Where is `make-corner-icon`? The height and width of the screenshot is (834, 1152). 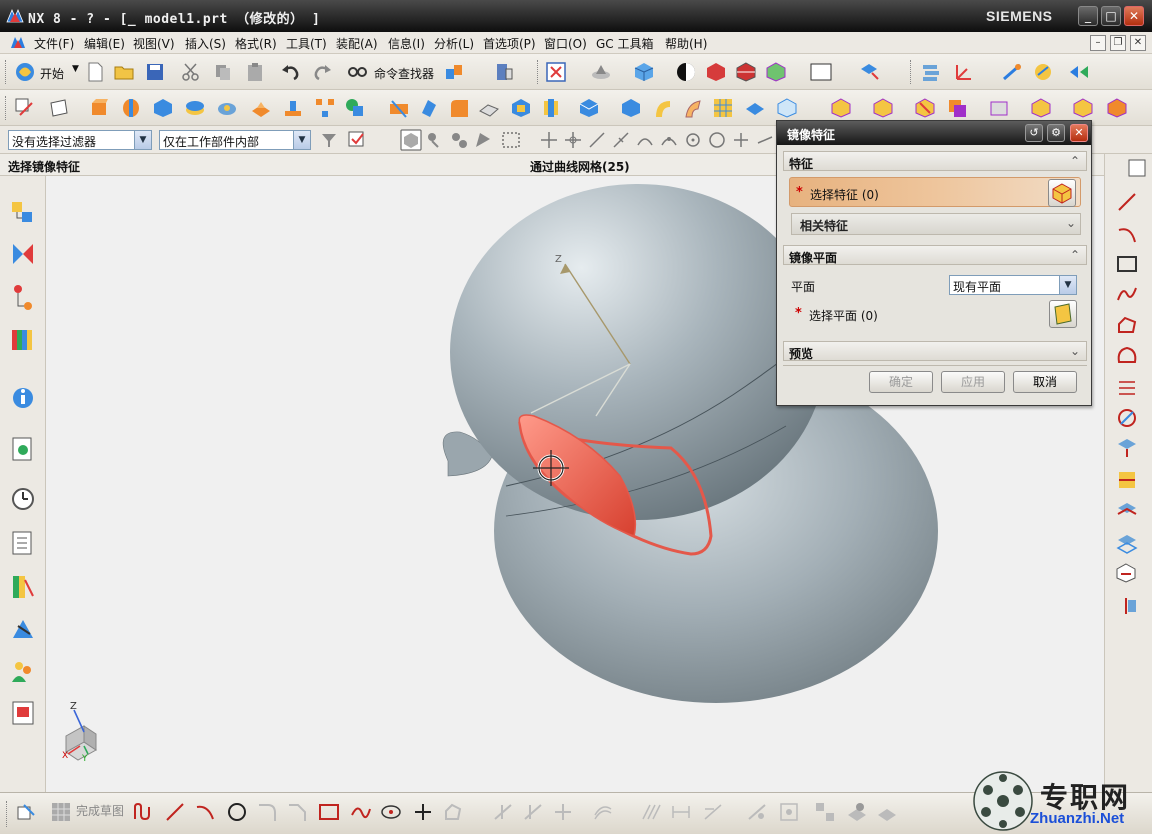 make-corner-icon is located at coordinates (563, 812).